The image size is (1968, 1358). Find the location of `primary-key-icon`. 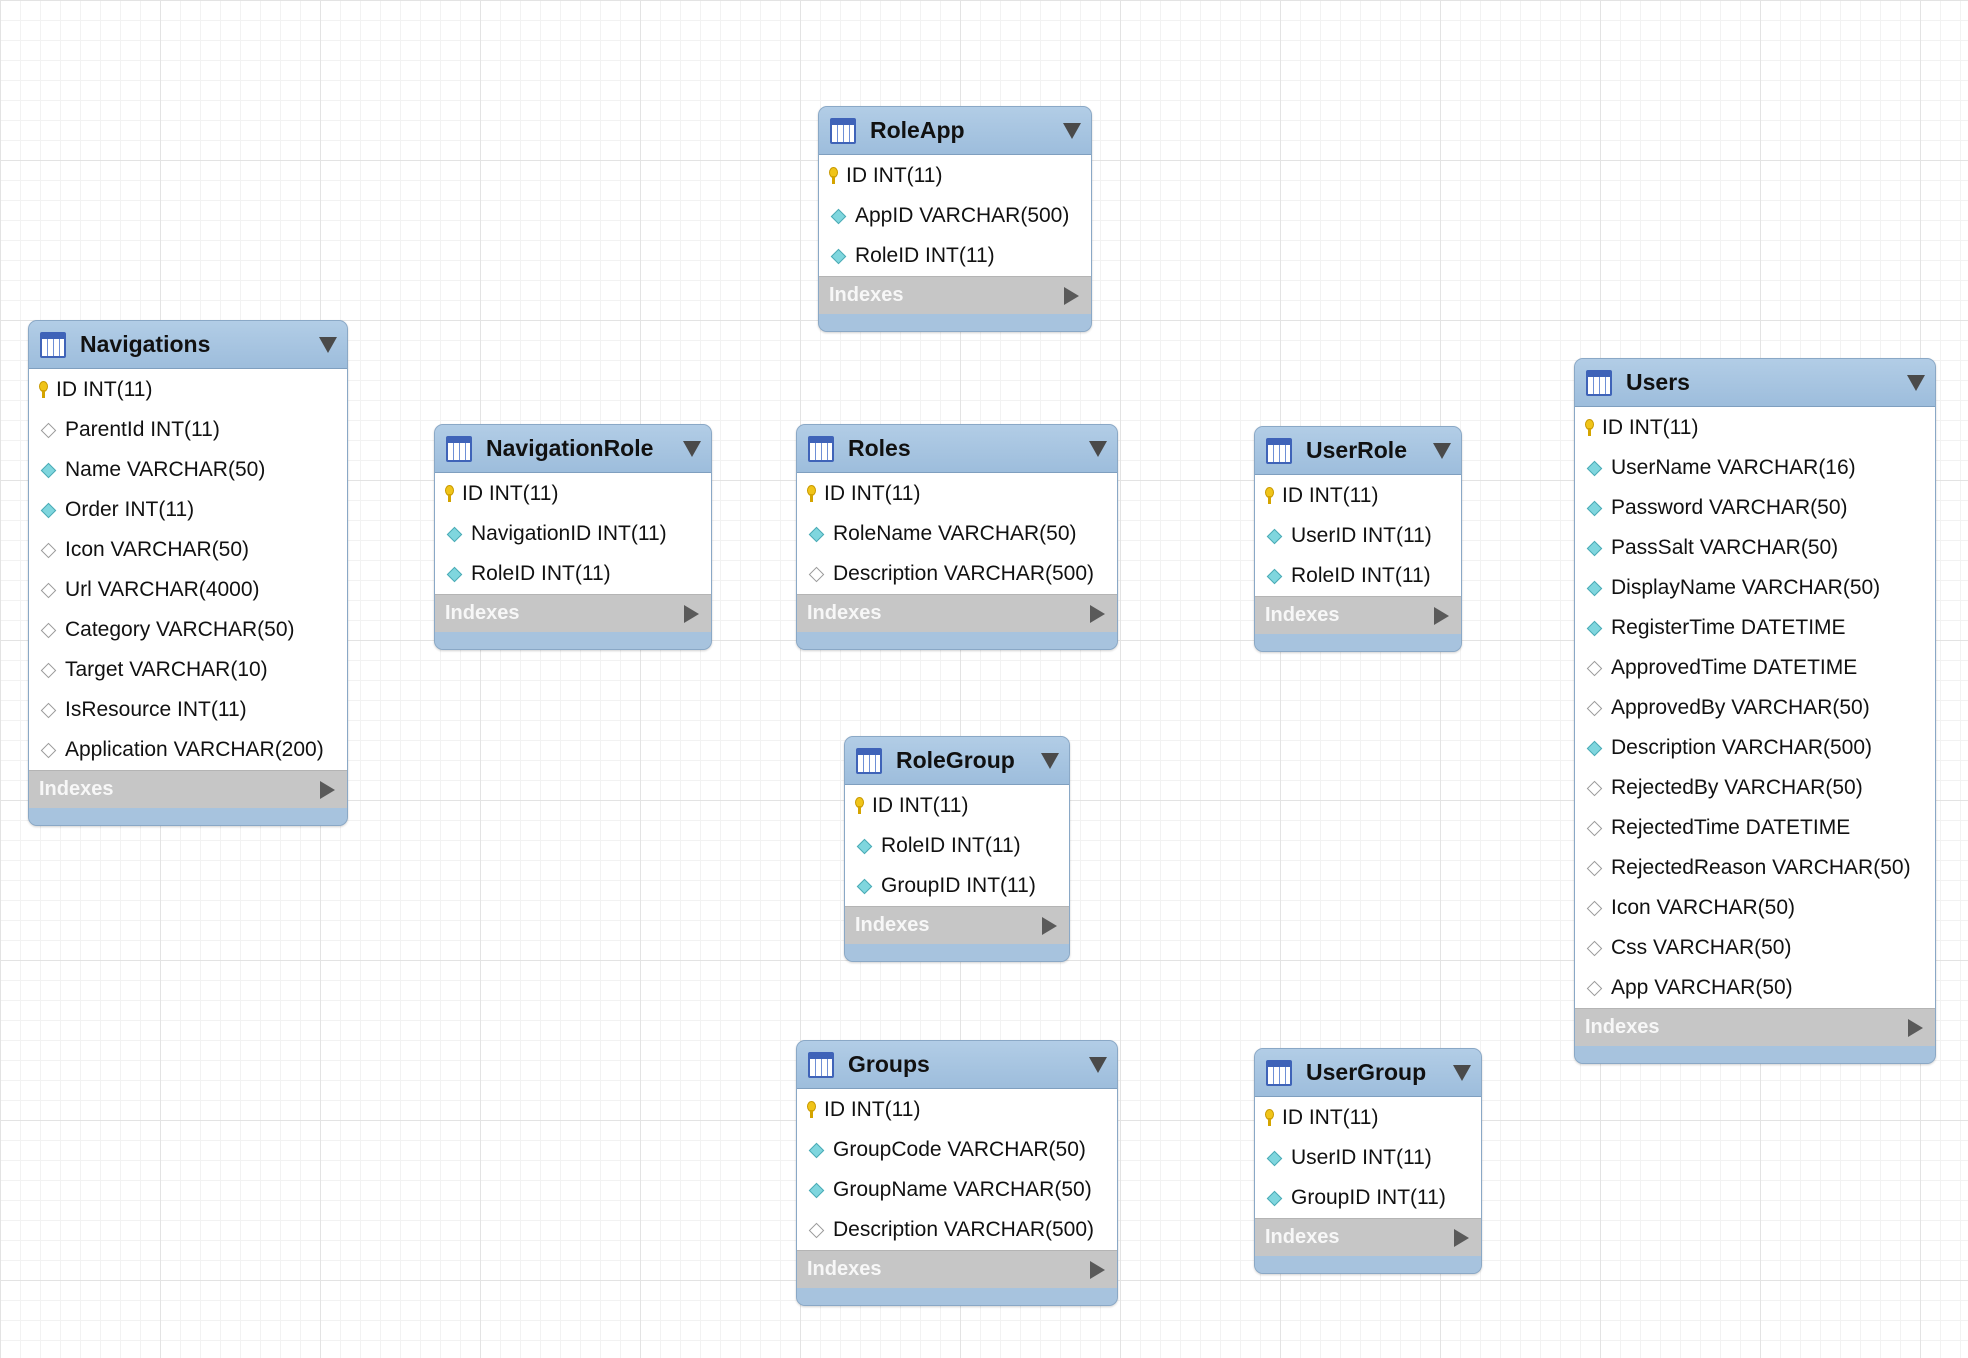

primary-key-icon is located at coordinates (43, 390).